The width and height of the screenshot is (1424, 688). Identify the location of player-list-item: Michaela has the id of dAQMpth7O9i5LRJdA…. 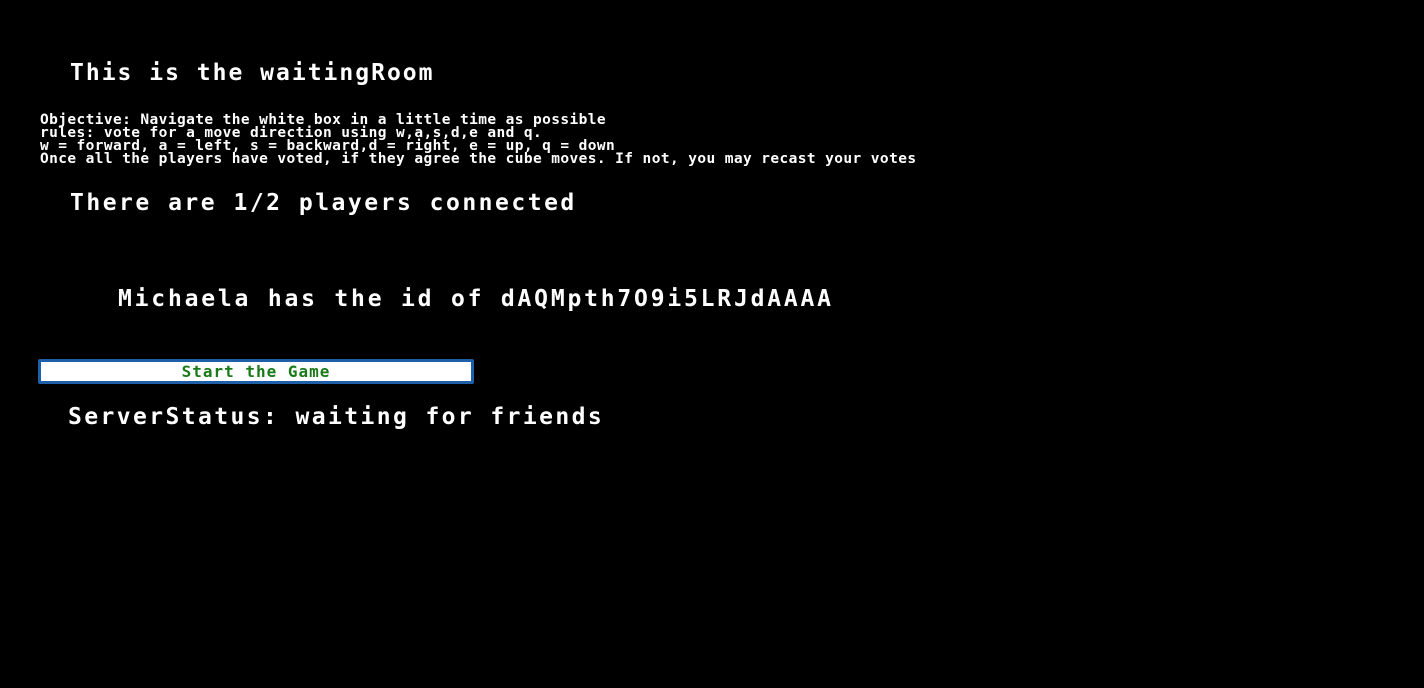
(476, 299).